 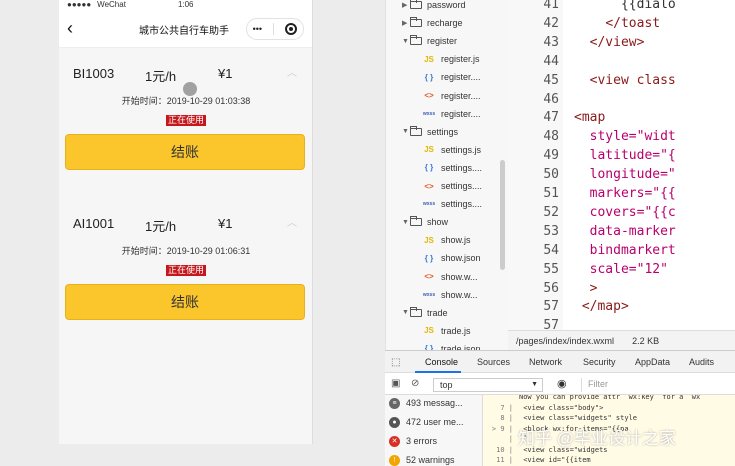 I want to click on code-token: <map, so click(x=590, y=118).